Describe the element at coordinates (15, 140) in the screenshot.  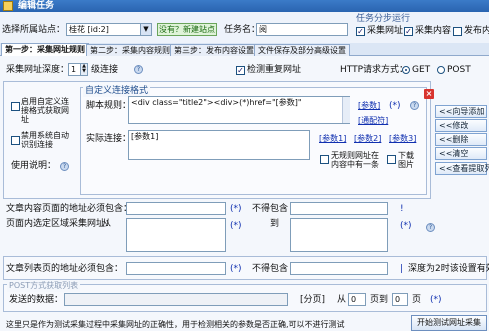
I see `disable-auto-checkbox` at that location.